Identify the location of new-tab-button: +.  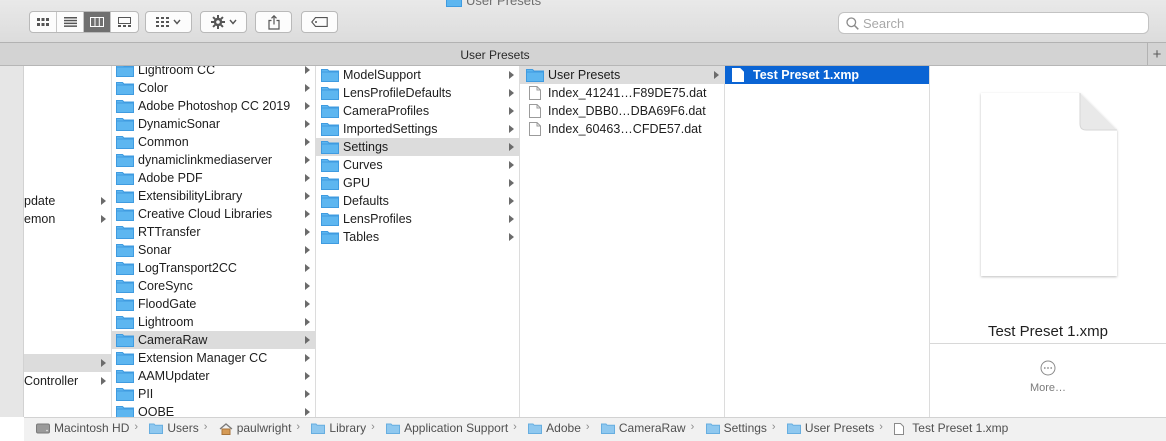
(1156, 54).